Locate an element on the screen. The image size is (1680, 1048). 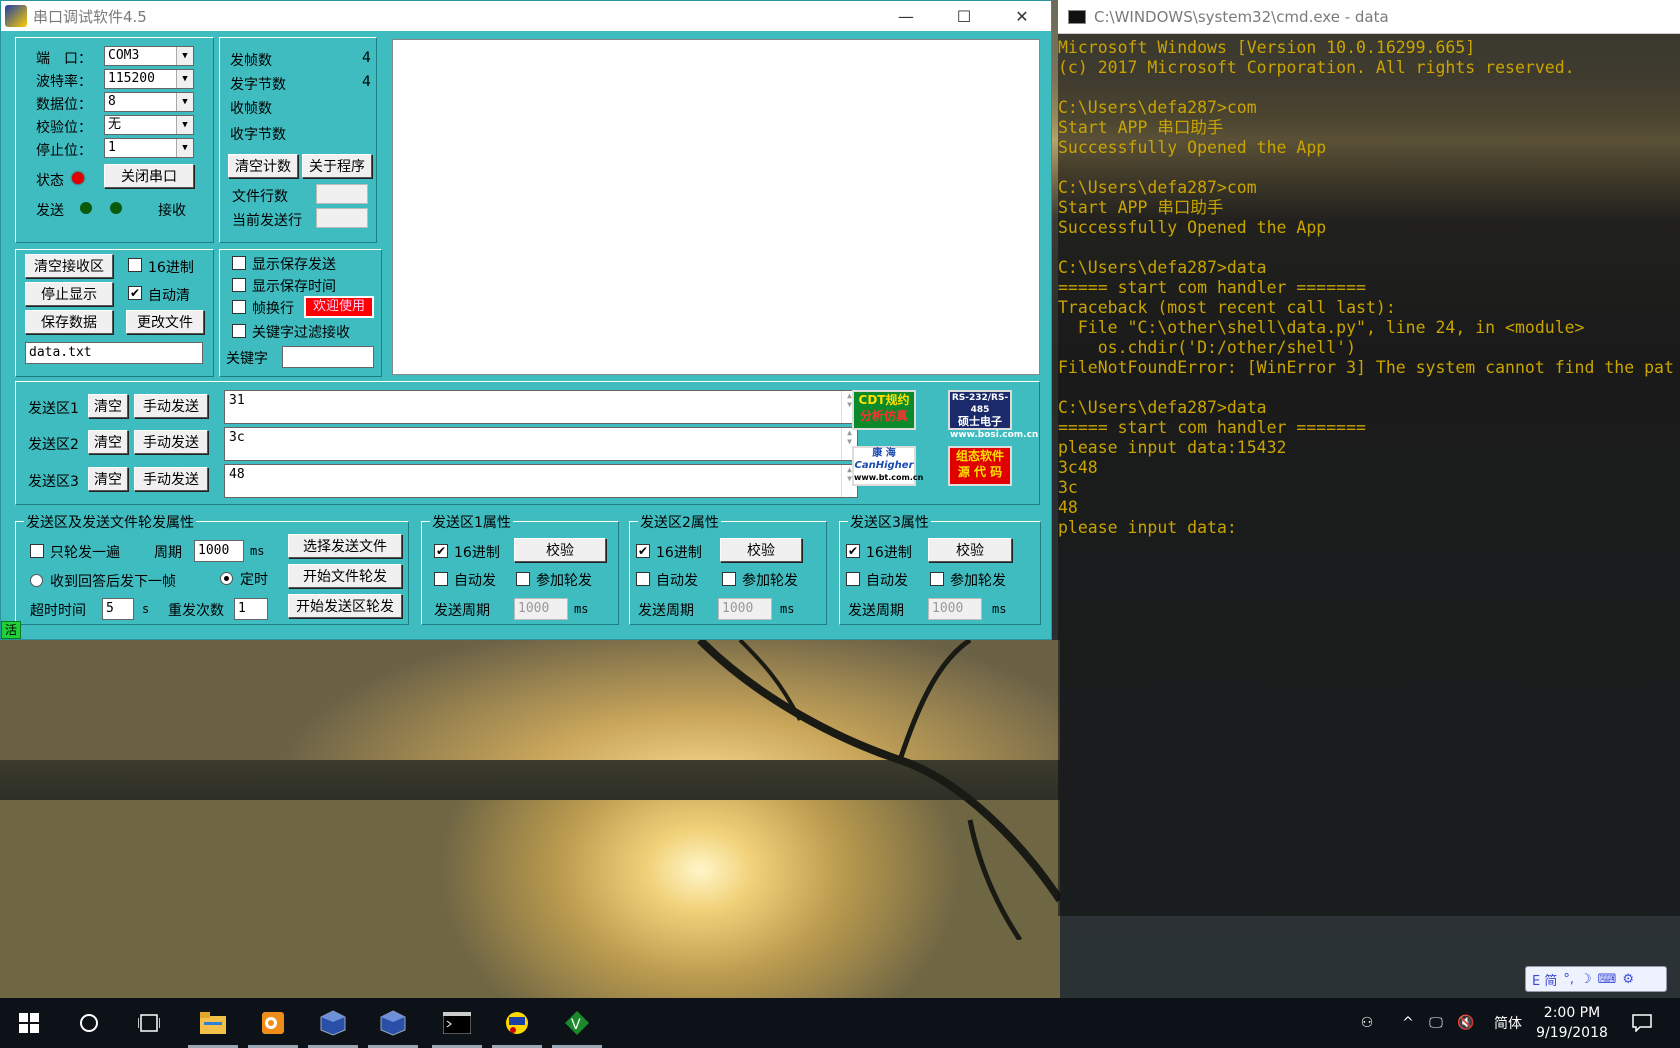
hex16-rx-checkbox is located at coordinates (135, 265).